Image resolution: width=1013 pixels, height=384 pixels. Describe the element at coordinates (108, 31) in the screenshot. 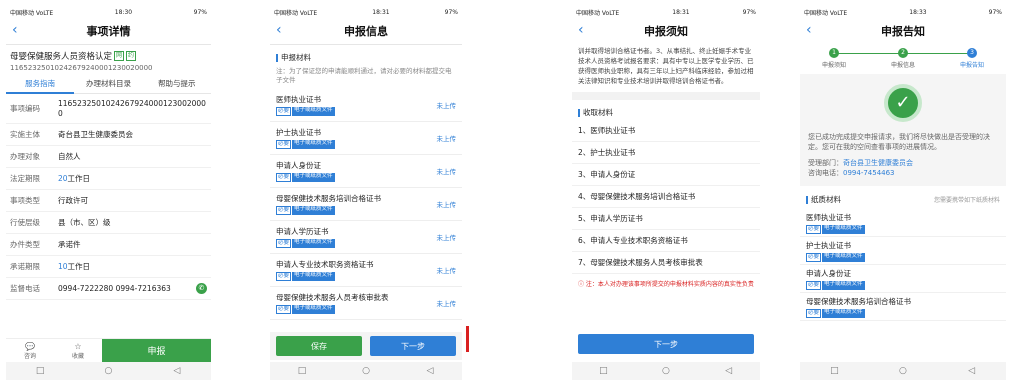

I see `title-bar: ‹ 事项详情` at that location.